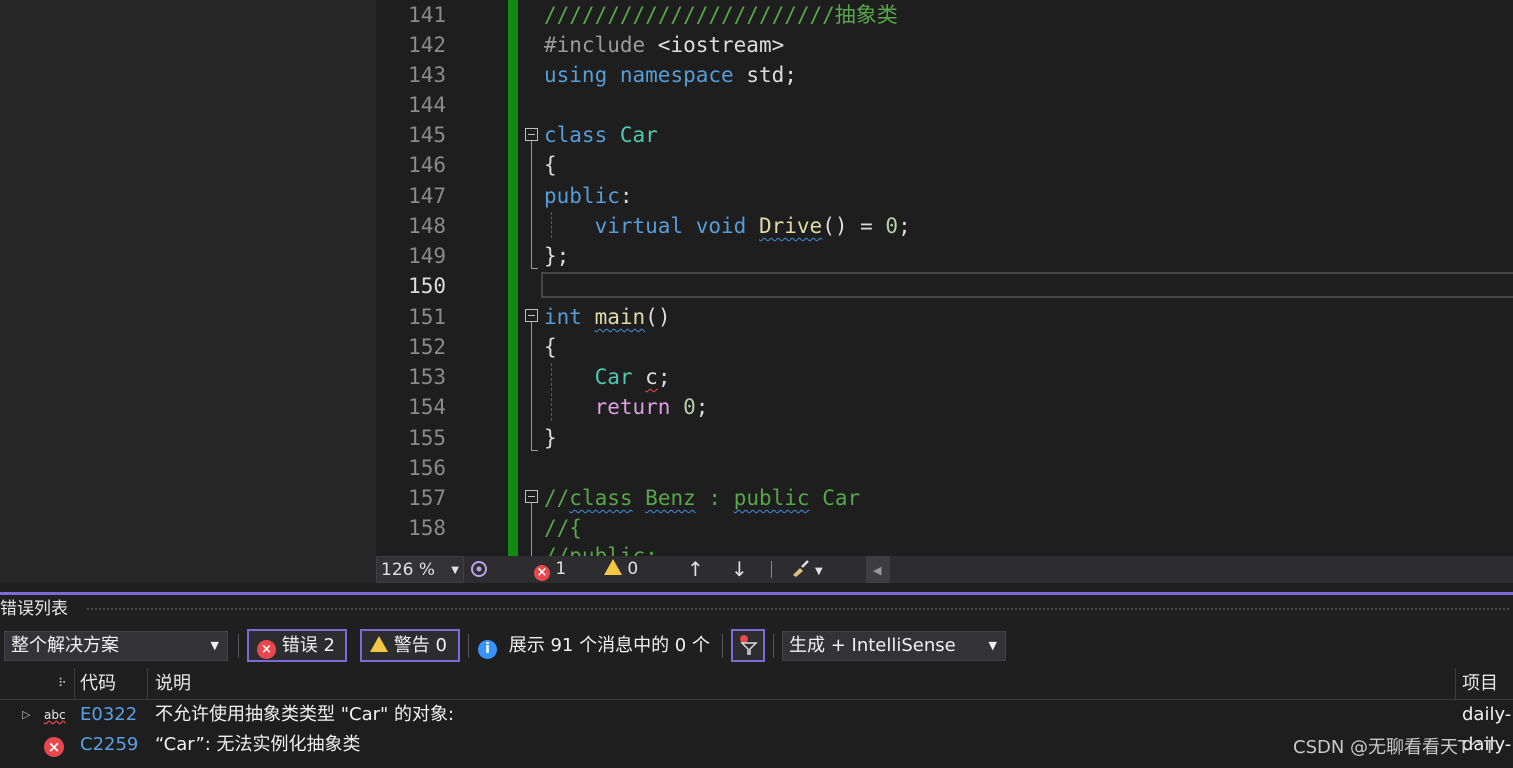  Describe the element at coordinates (670, 75) in the screenshot. I see `code-line-143: using namespace std;` at that location.